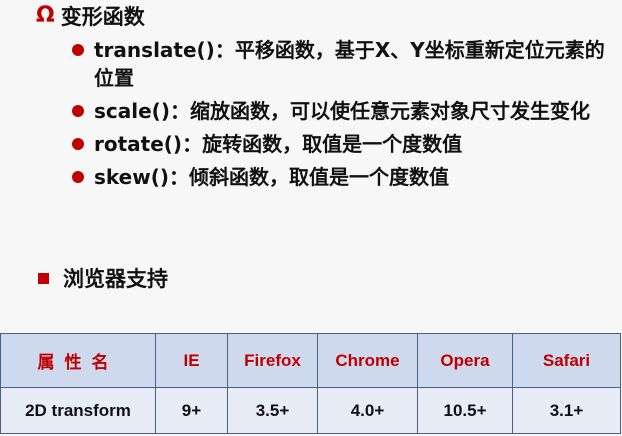  What do you see at coordinates (45, 15) in the screenshot?
I see `omega-icon: Ω` at bounding box center [45, 15].